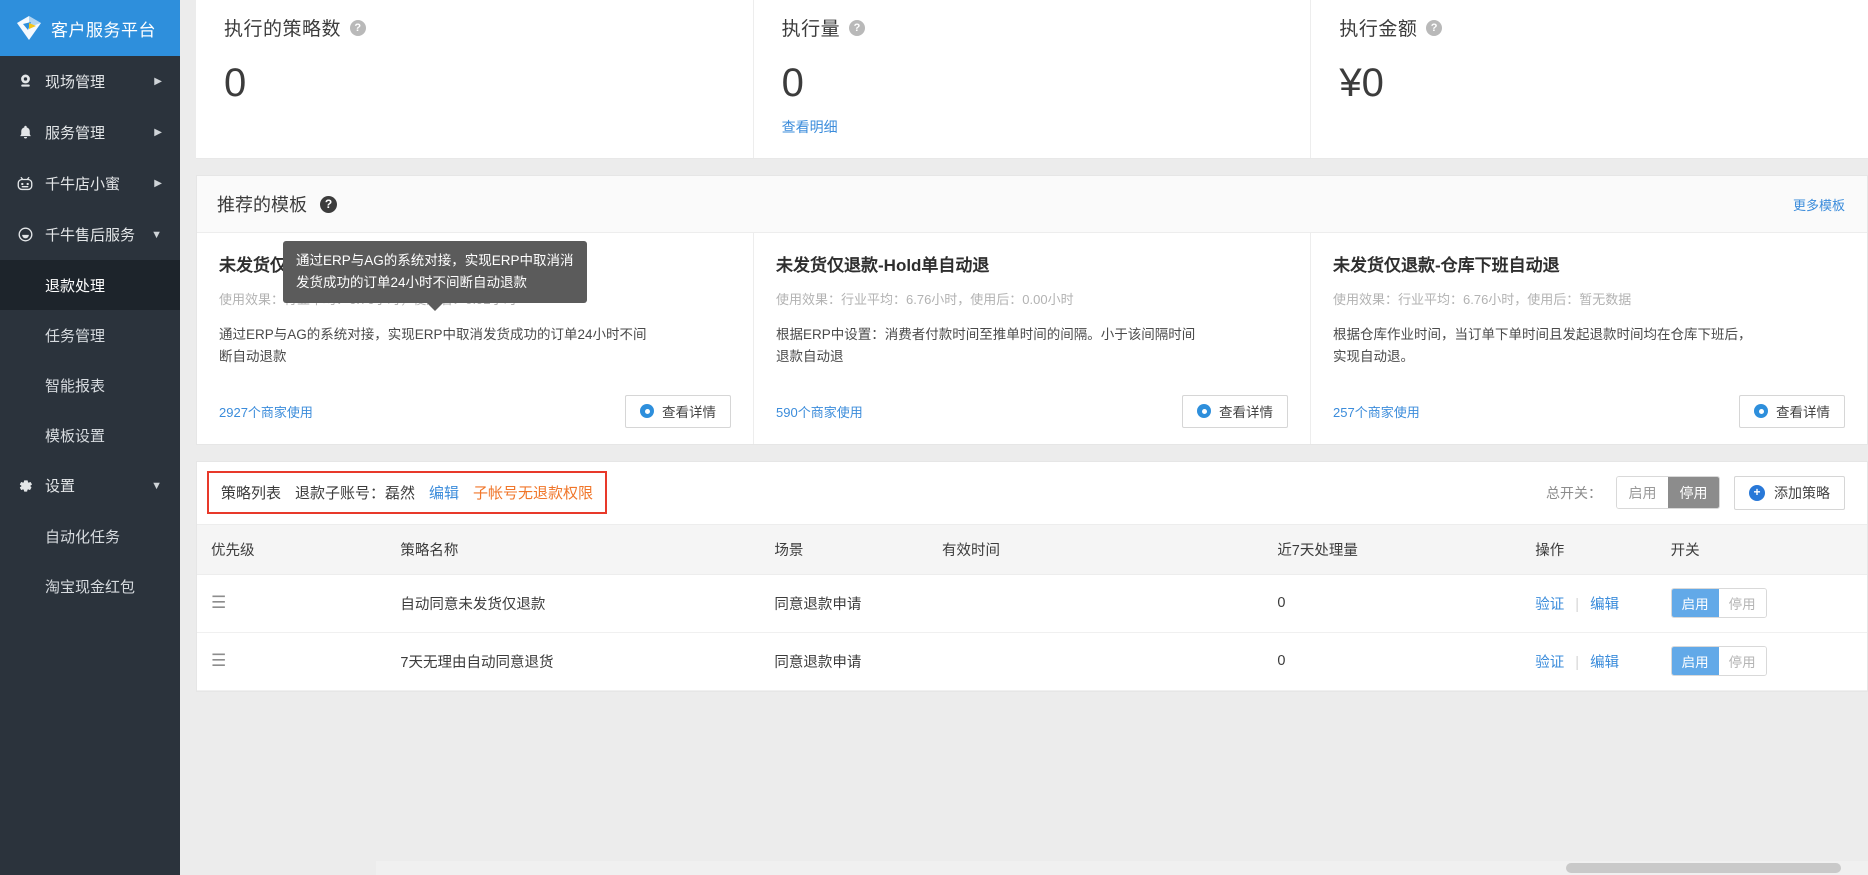  I want to click on sidebar-subitem-refund-processing: 退款处理, so click(90, 285).